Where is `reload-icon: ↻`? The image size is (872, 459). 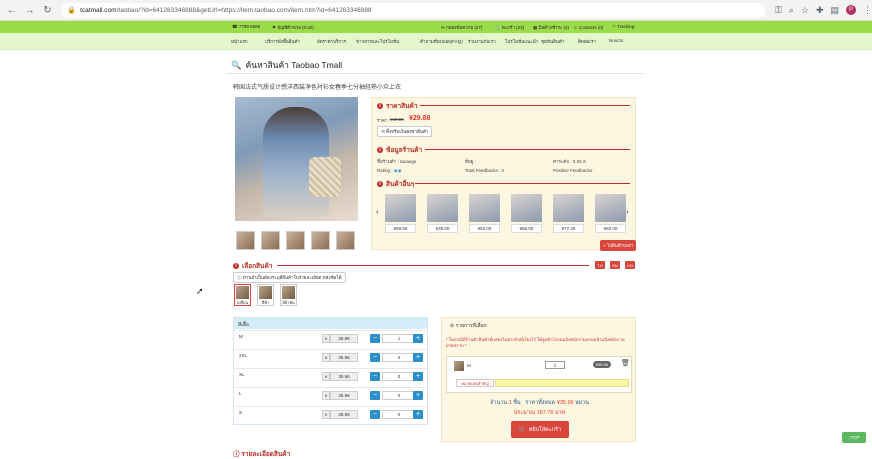
reload-icon: ↻ is located at coordinates (48, 10).